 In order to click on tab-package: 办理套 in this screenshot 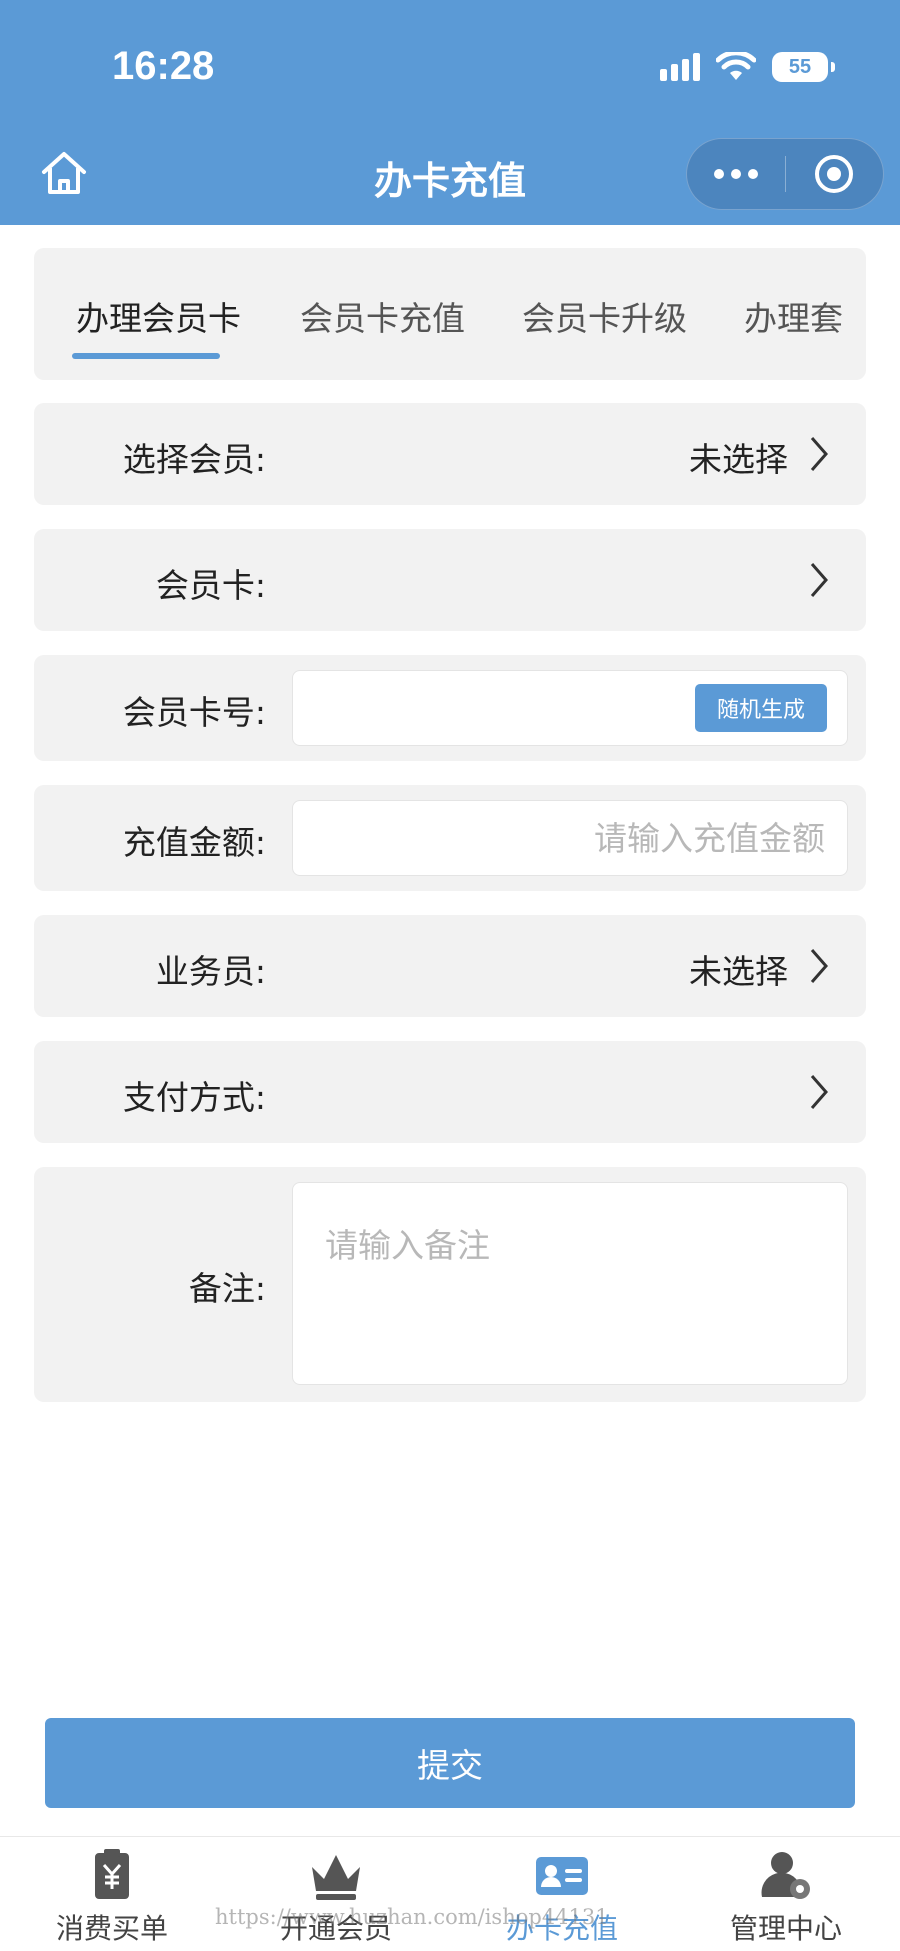, I will do `click(793, 316)`.